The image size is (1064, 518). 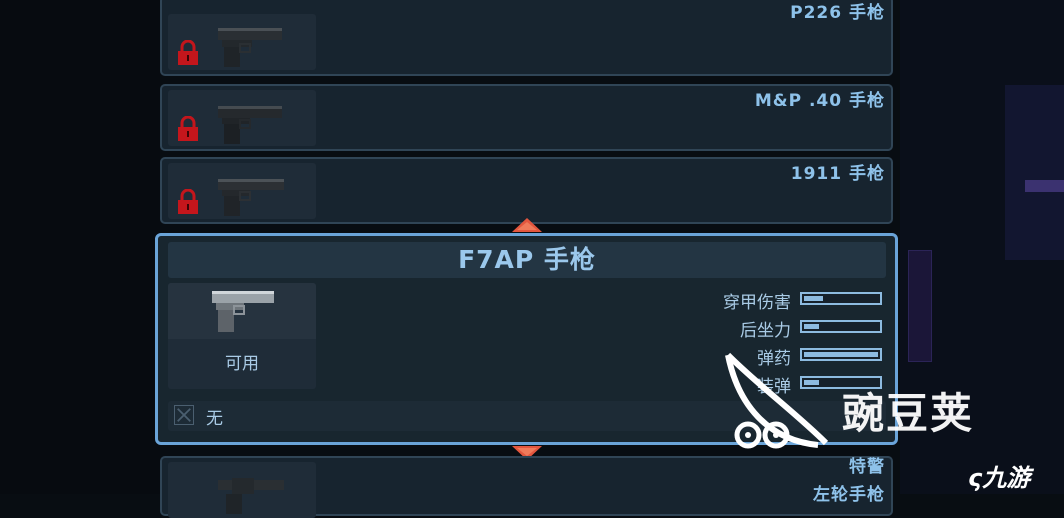 I want to click on weapon-row-mp40: M&P .40 手枪, so click(x=526, y=117).